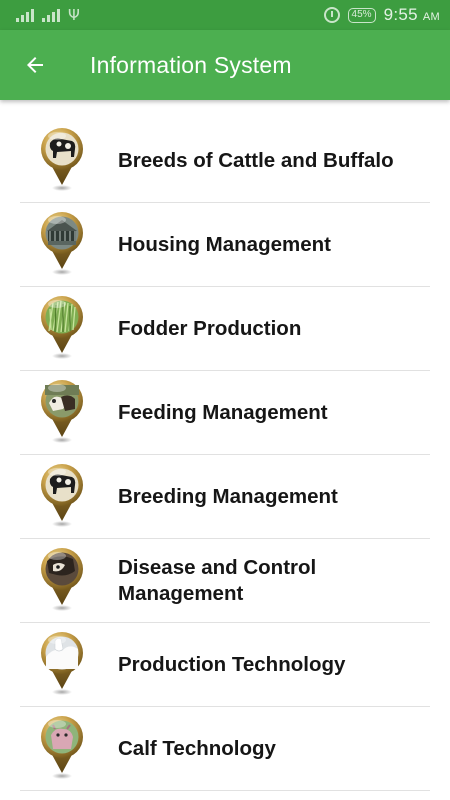 This screenshot has height=800, width=450. I want to click on menu-item-label: Housing Management, so click(224, 244).